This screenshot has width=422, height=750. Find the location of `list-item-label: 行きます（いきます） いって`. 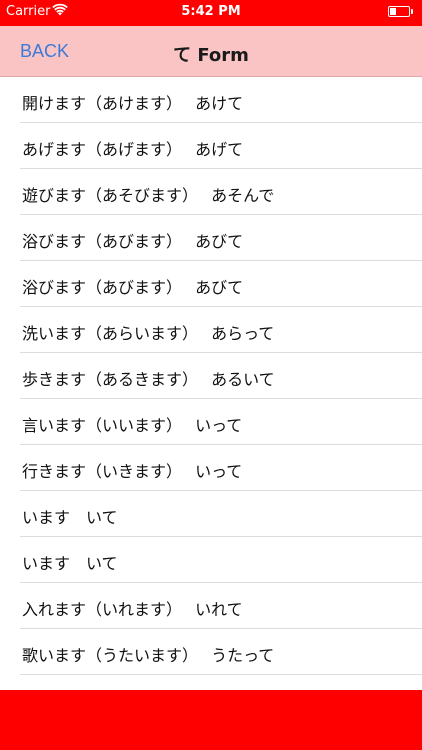

list-item-label: 行きます（いきます） いって is located at coordinates (132, 471).